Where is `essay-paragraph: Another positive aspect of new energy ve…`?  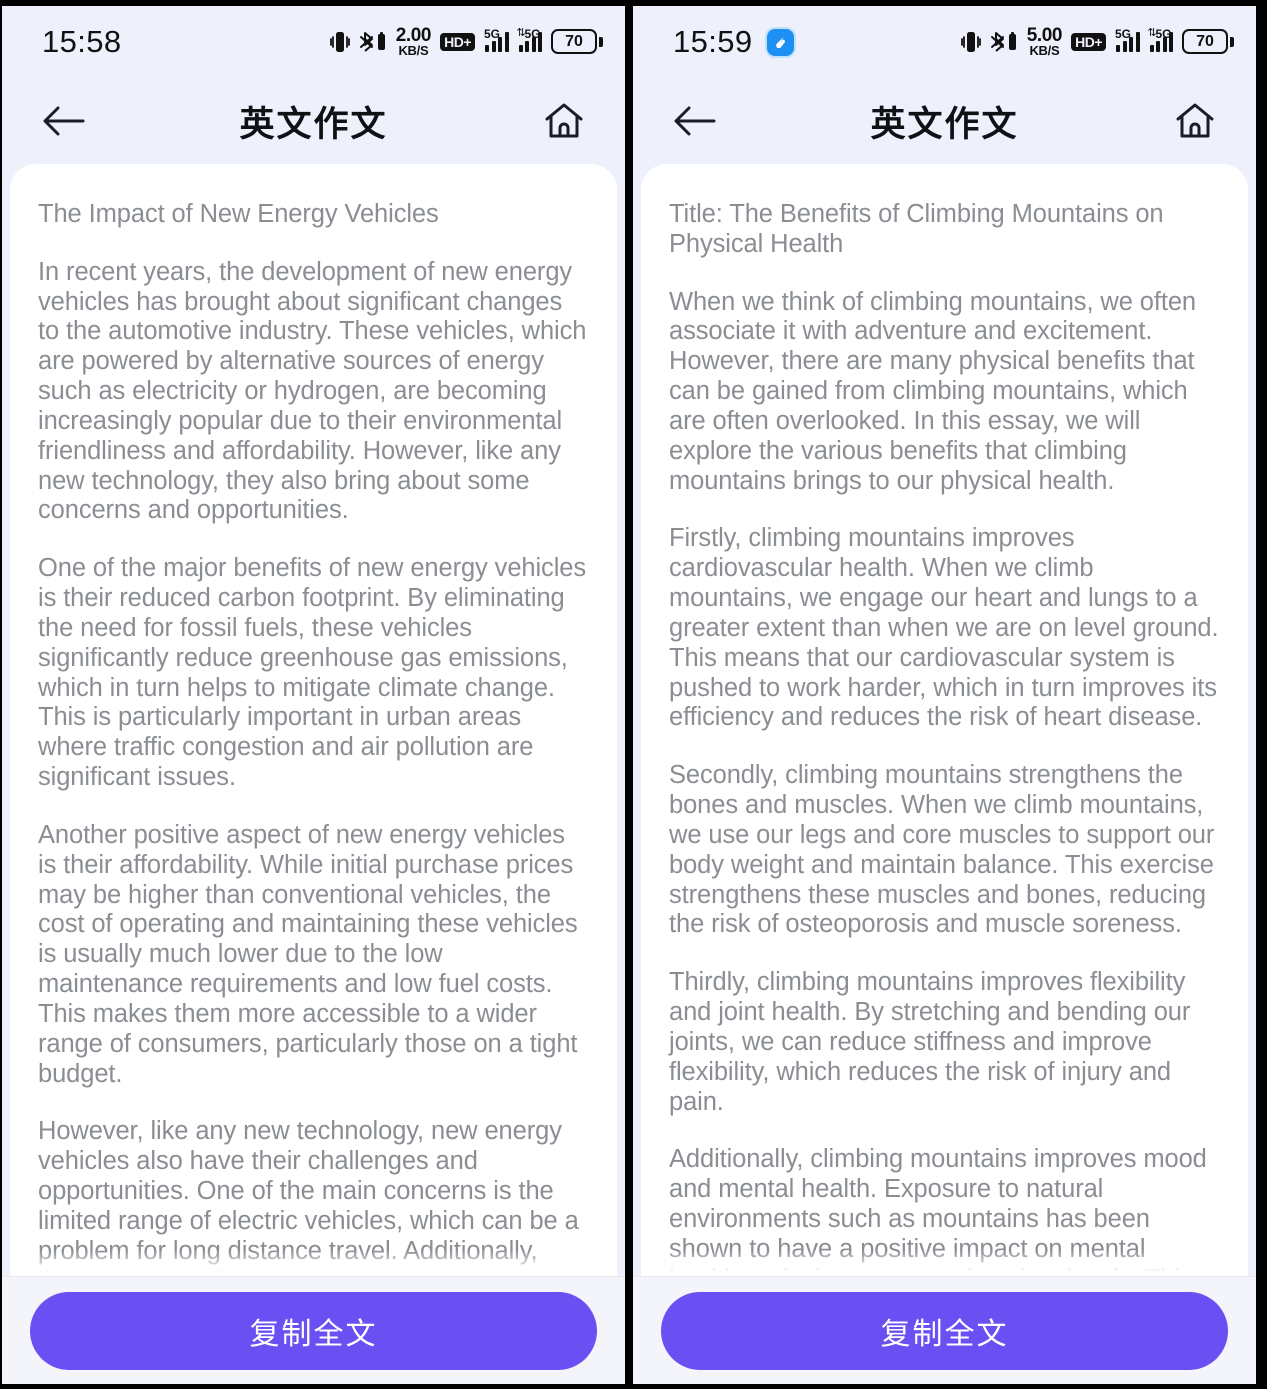
essay-paragraph: Another positive aspect of new energy ve… is located at coordinates (308, 954).